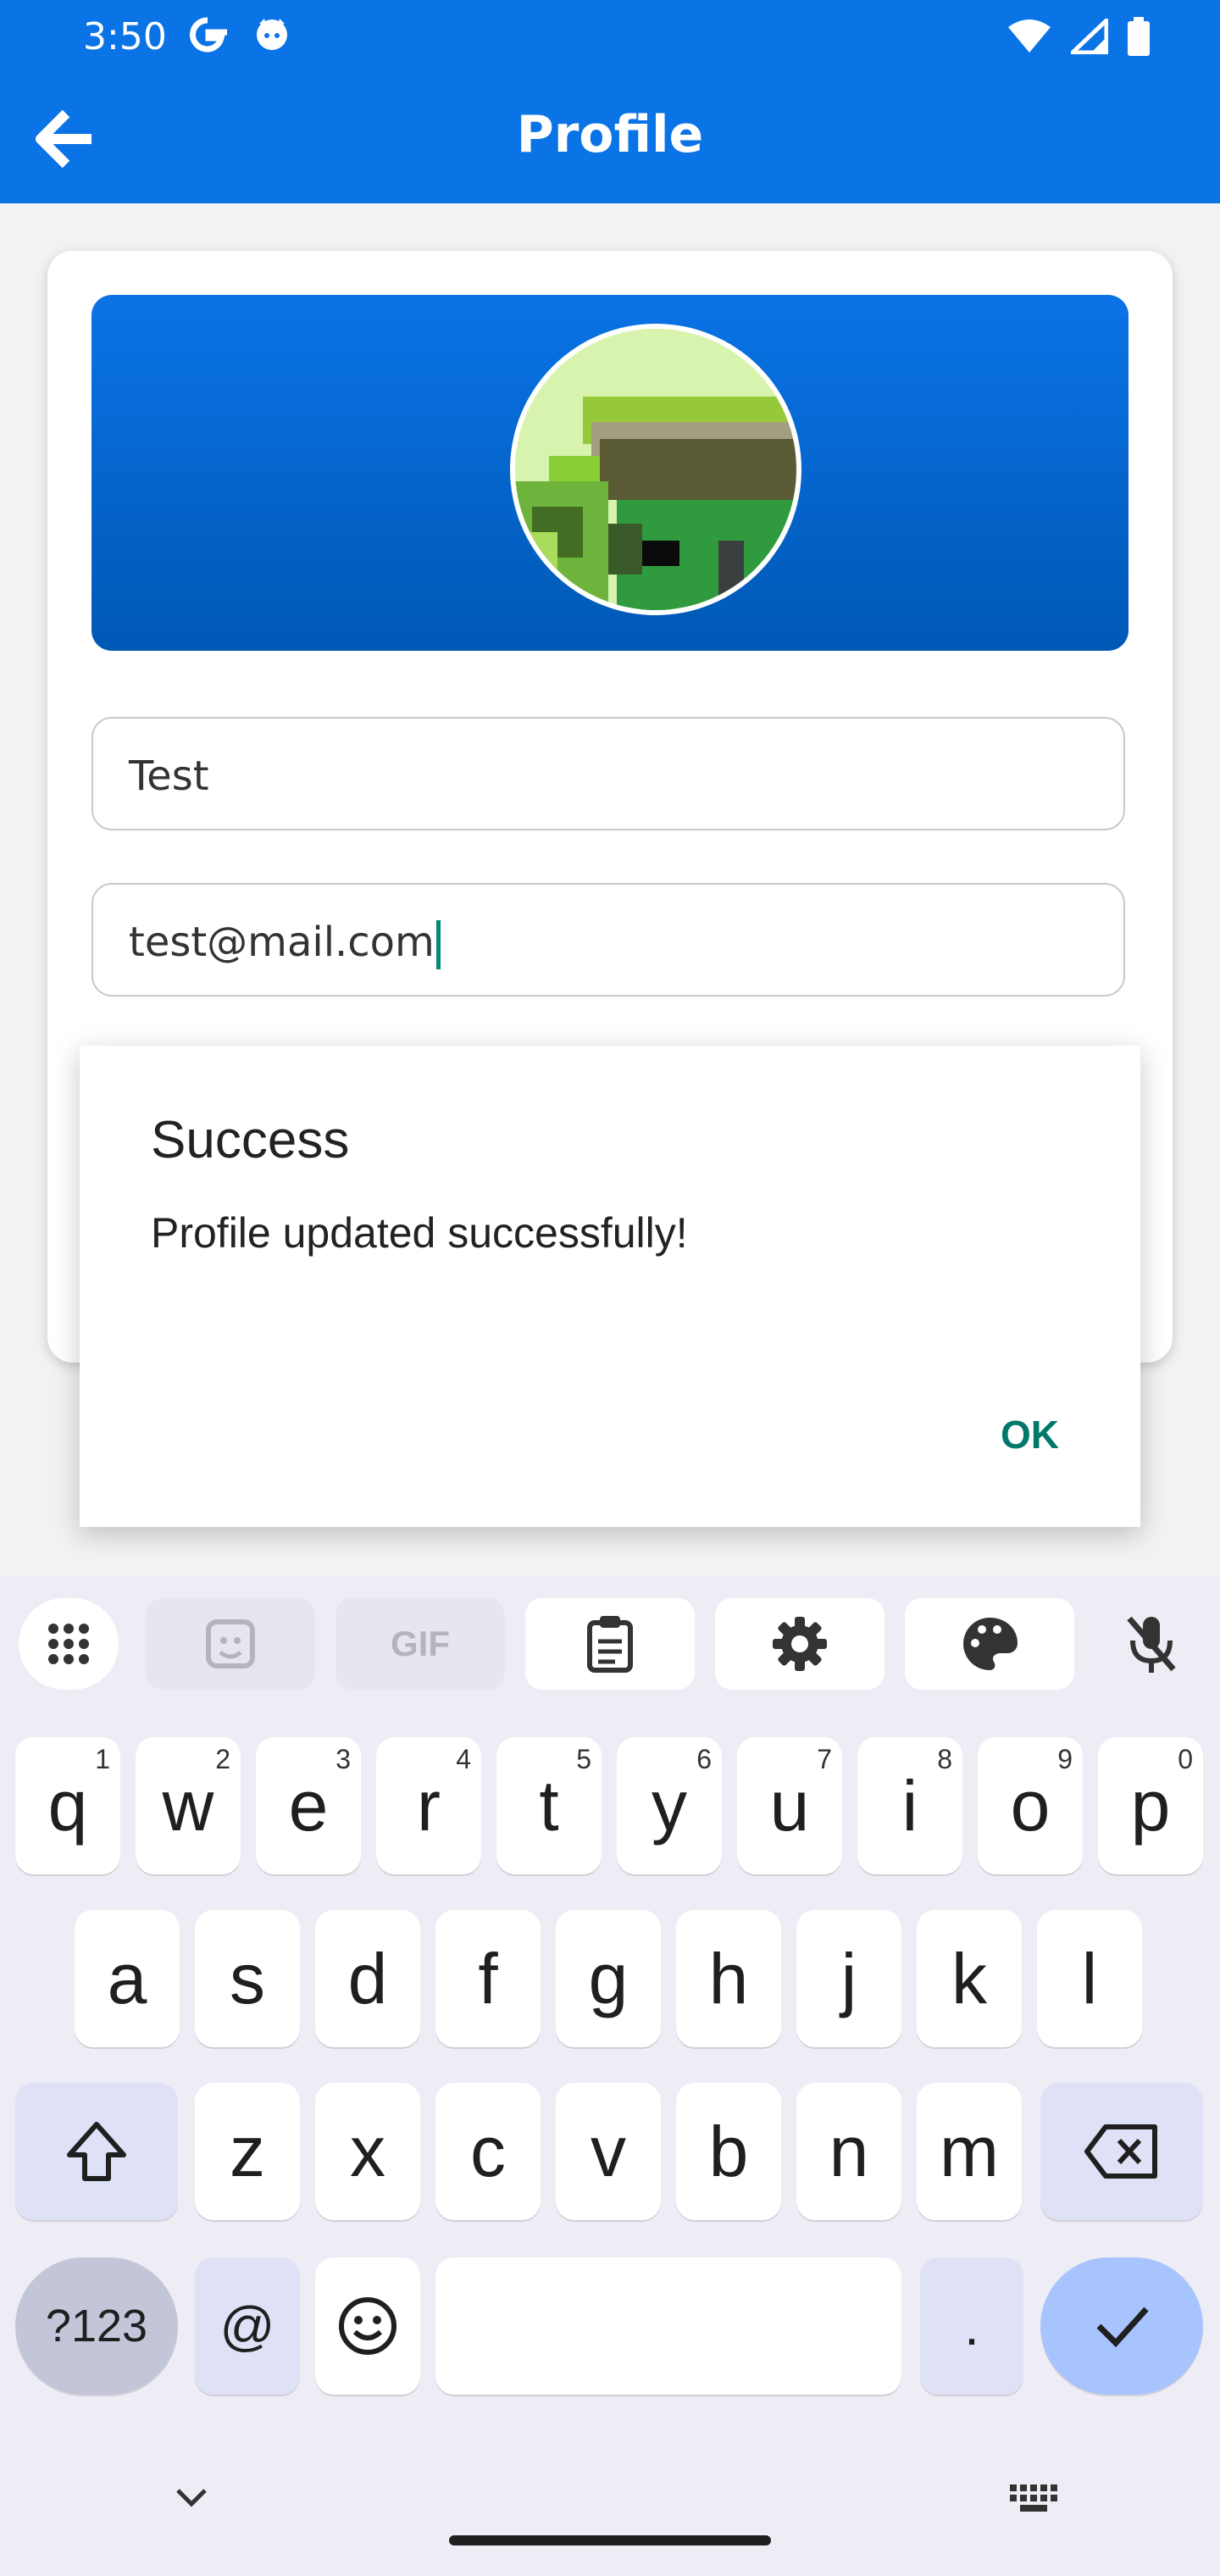 The height and width of the screenshot is (2576, 1220). Describe the element at coordinates (969, 1978) in the screenshot. I see `key-k: k` at that location.